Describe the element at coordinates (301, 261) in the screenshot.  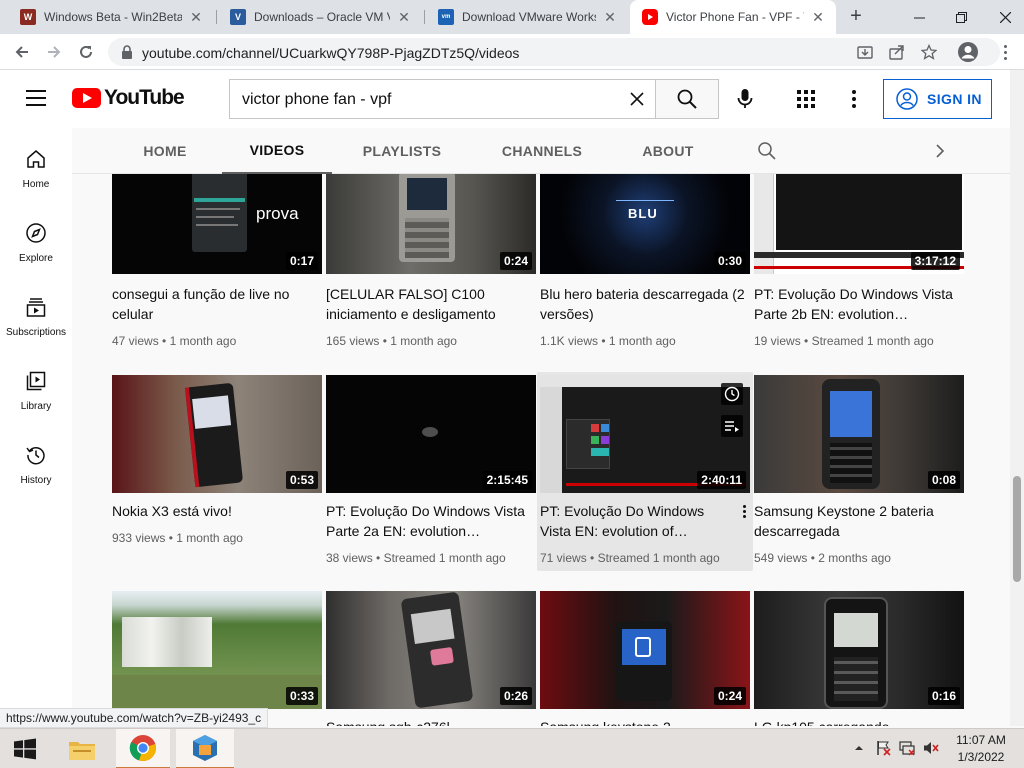
I see `duration-badge: 0:17` at that location.